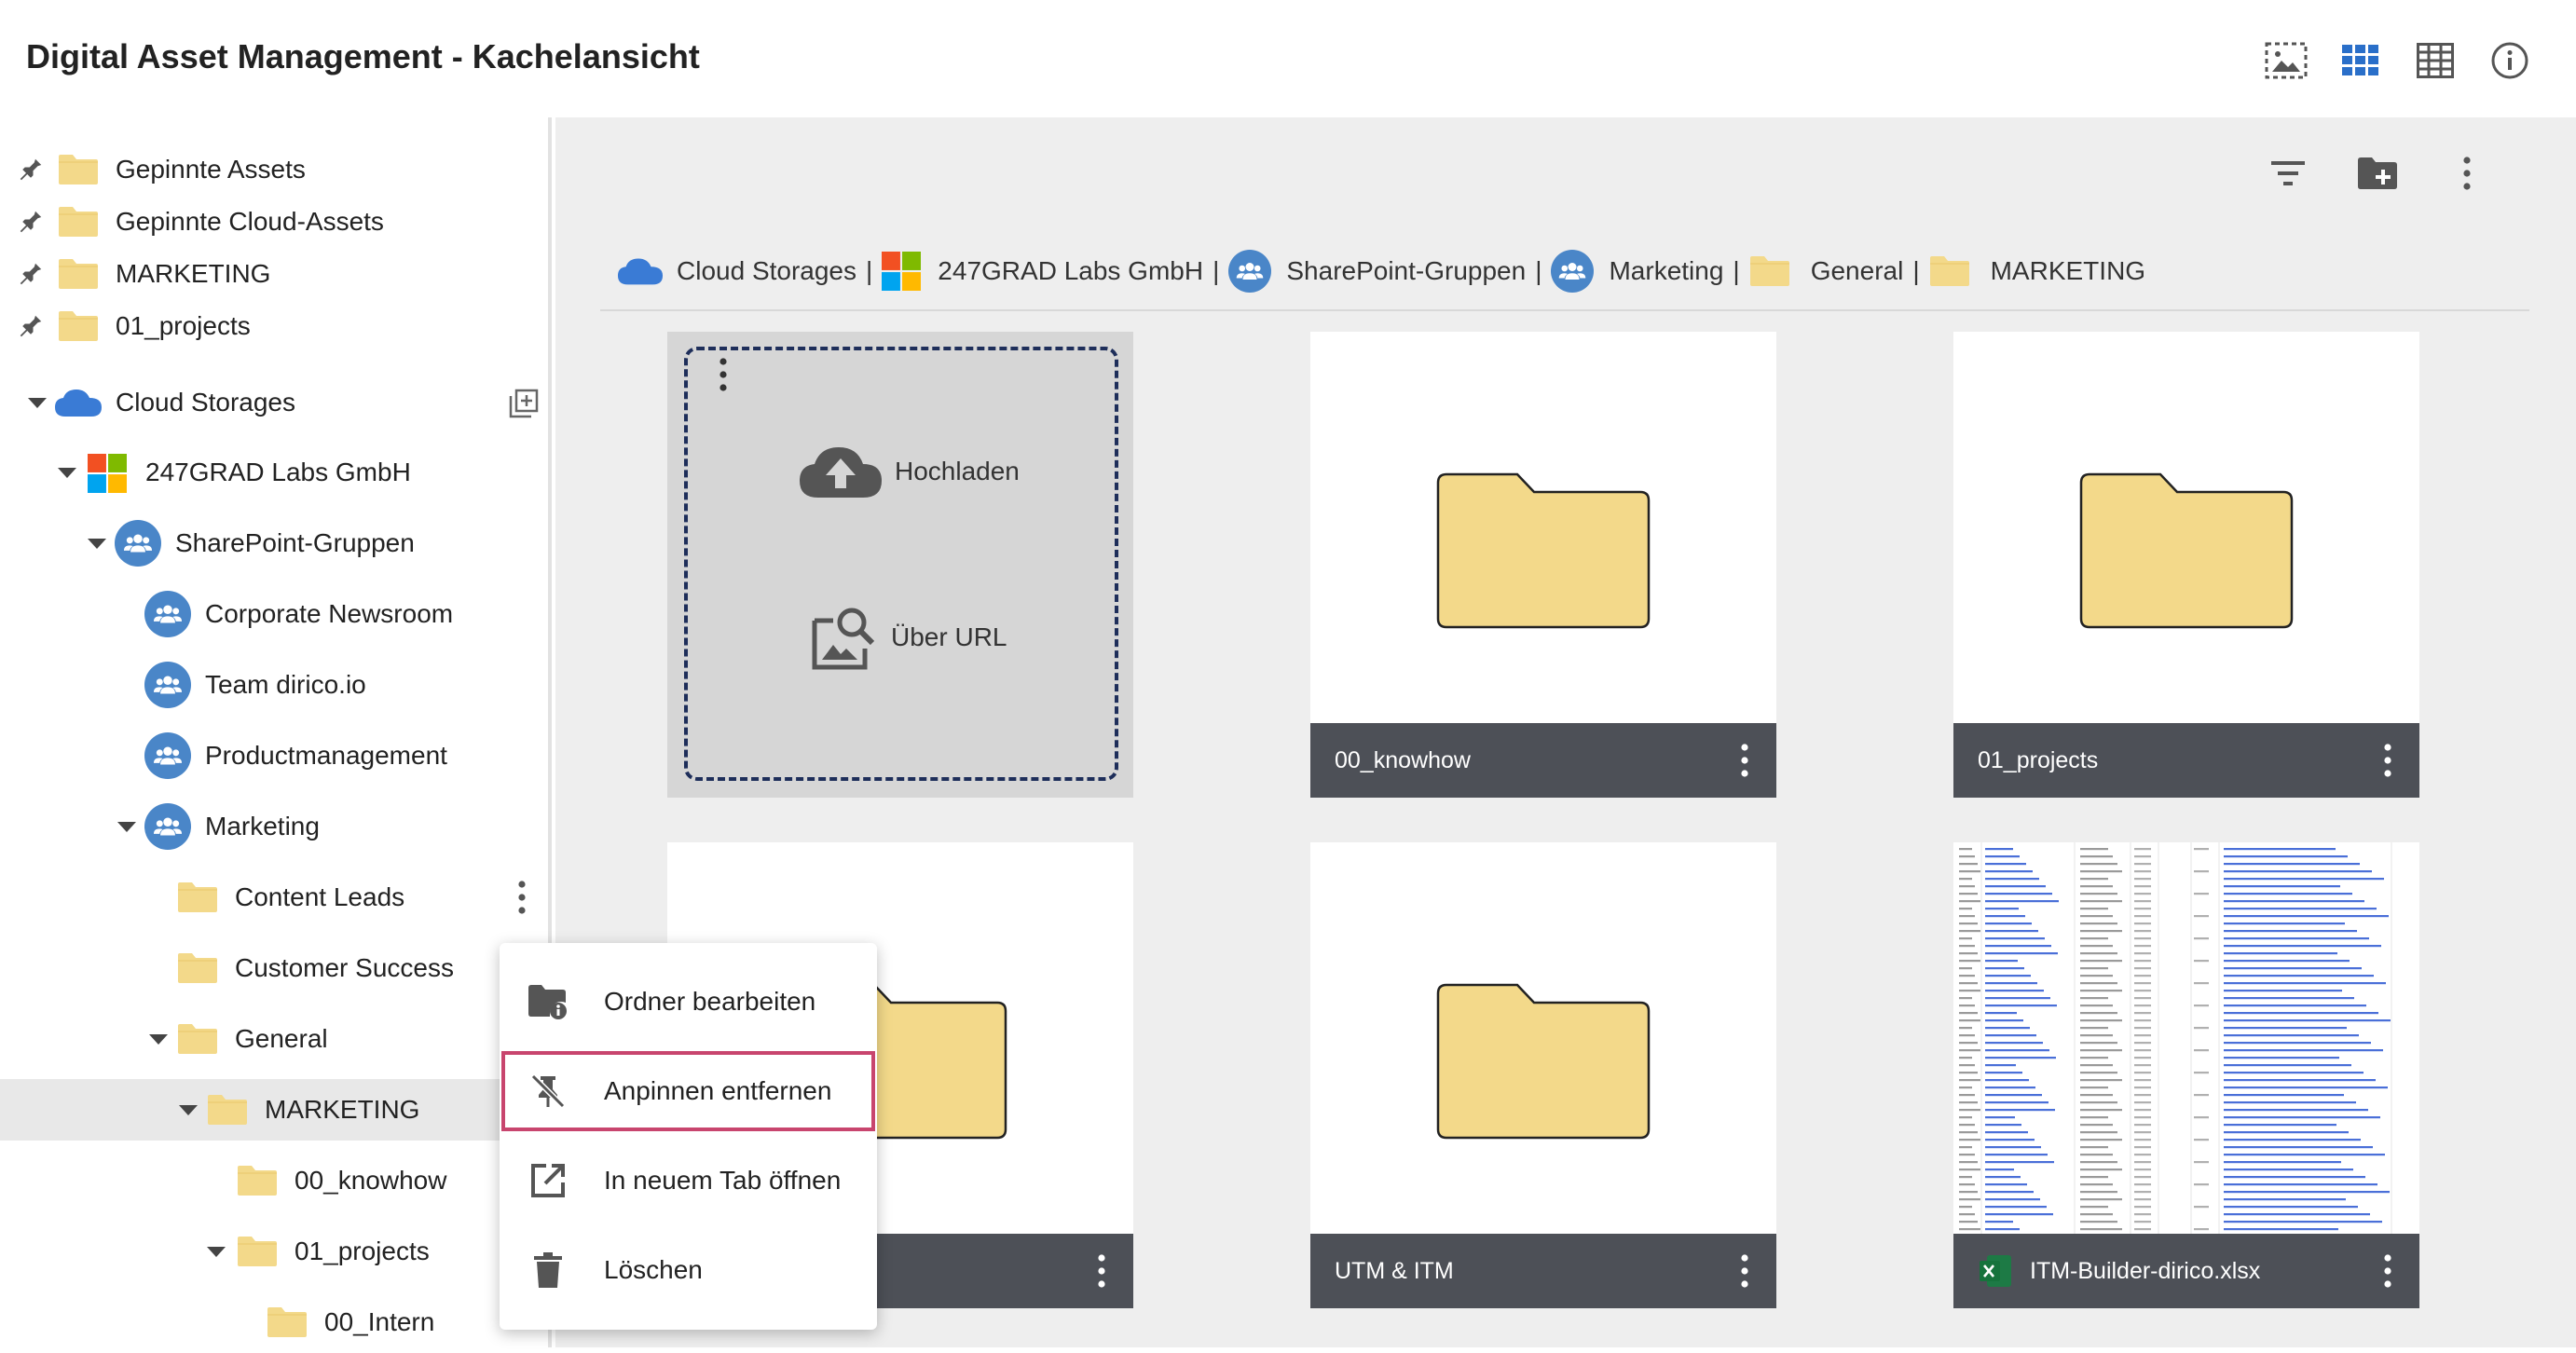 This screenshot has width=2576, height=1353. I want to click on upload-label: Hochladen, so click(957, 471).